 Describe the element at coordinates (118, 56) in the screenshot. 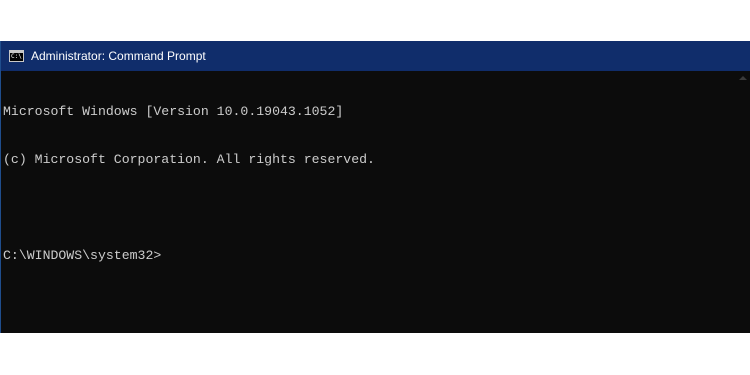

I see `window-title: Administrator: Command Prompt` at that location.